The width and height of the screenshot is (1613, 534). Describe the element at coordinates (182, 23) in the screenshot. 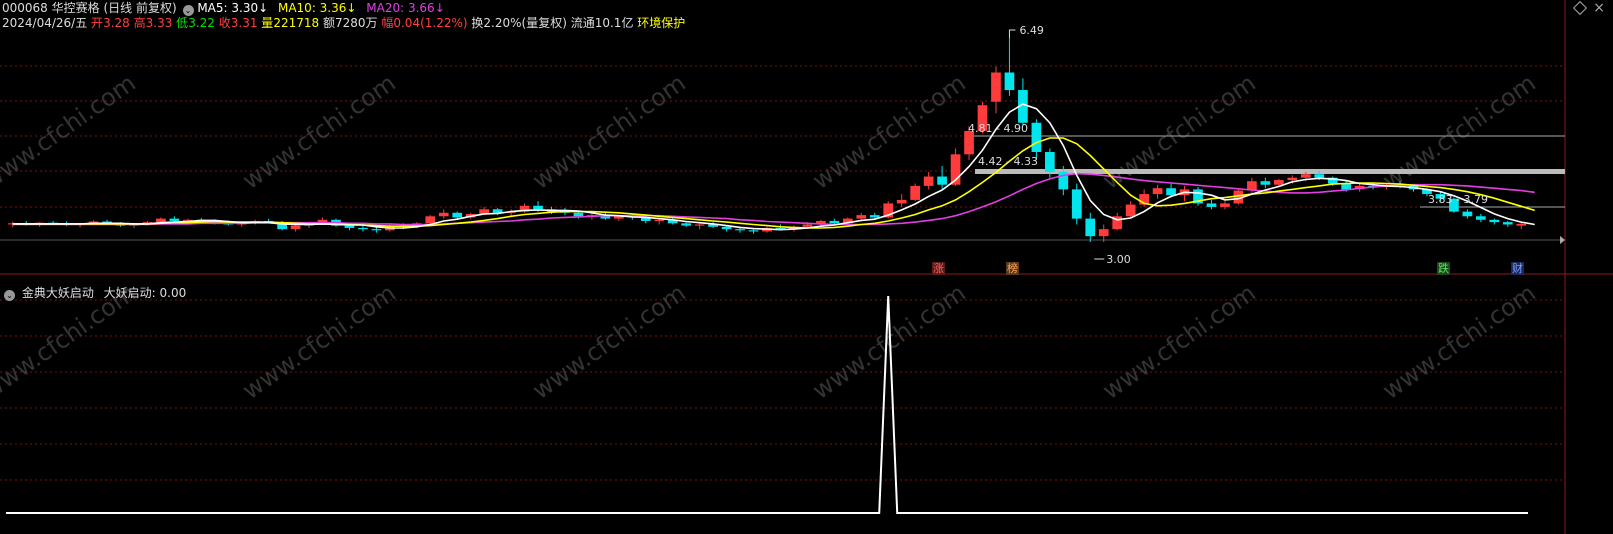

I see `low-label: 低` at that location.